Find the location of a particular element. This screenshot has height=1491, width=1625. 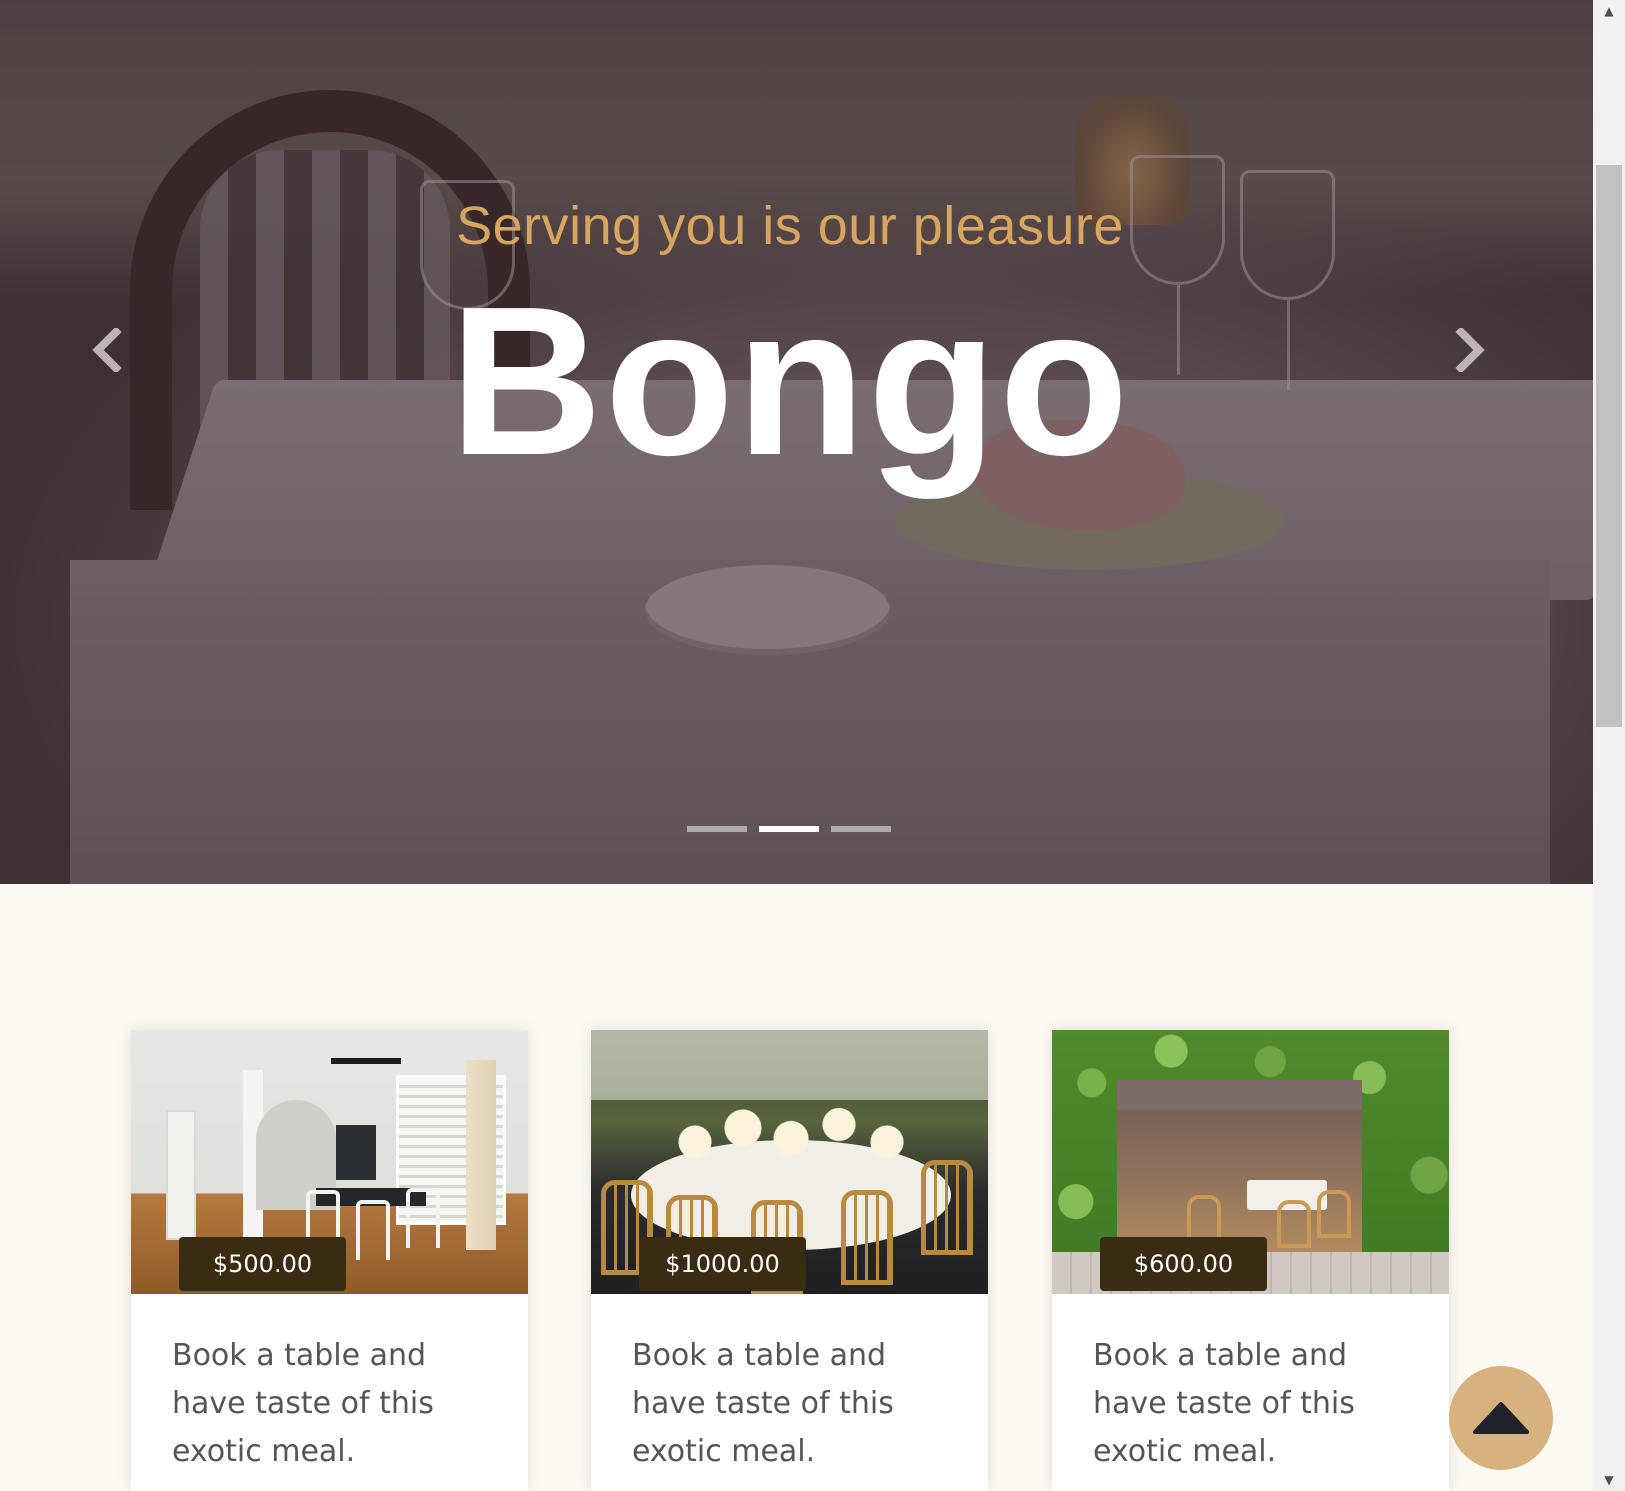

hero-subtitle: Serving you is our pleasure is located at coordinates (790, 226).